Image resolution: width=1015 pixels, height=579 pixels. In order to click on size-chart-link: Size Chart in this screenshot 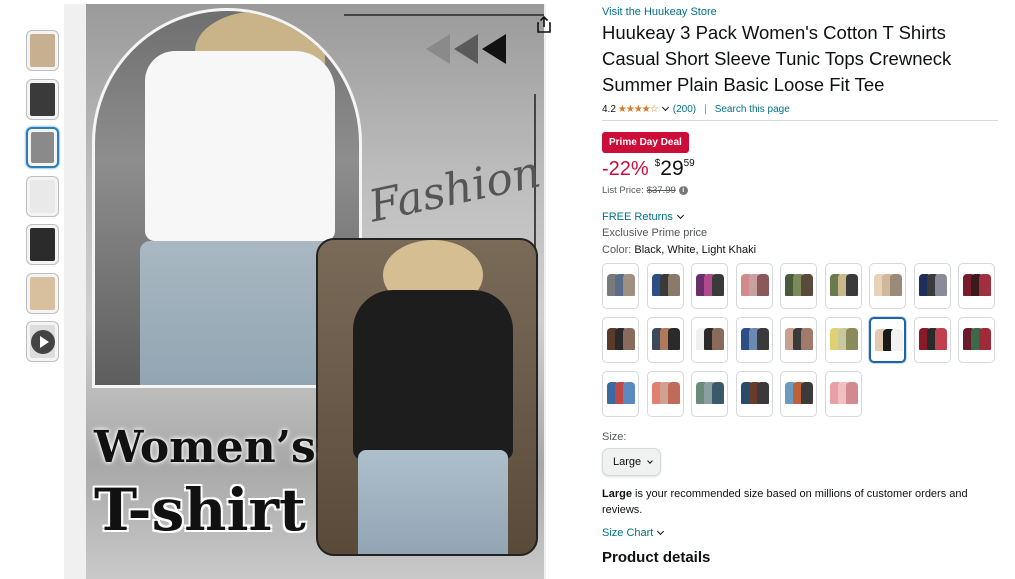, I will do `click(800, 533)`.